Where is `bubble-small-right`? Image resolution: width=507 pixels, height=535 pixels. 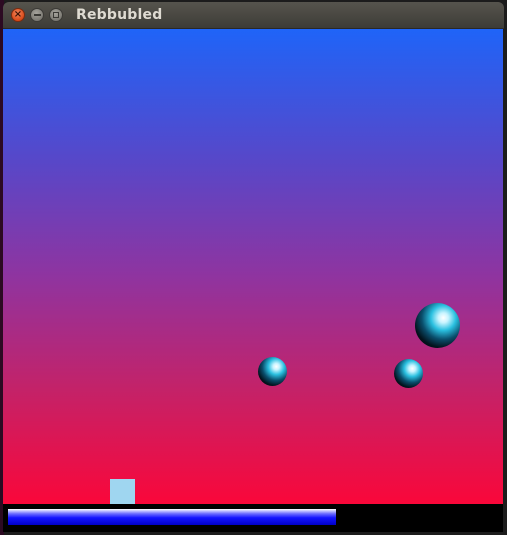 bubble-small-right is located at coordinates (408, 373).